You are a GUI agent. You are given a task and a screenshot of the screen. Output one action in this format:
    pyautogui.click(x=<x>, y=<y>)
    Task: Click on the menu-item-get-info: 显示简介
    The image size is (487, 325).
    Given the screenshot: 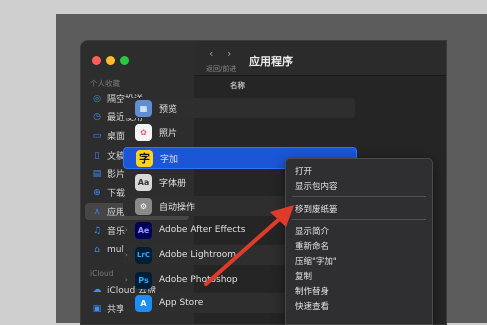 What is the action you would take?
    pyautogui.click(x=312, y=231)
    